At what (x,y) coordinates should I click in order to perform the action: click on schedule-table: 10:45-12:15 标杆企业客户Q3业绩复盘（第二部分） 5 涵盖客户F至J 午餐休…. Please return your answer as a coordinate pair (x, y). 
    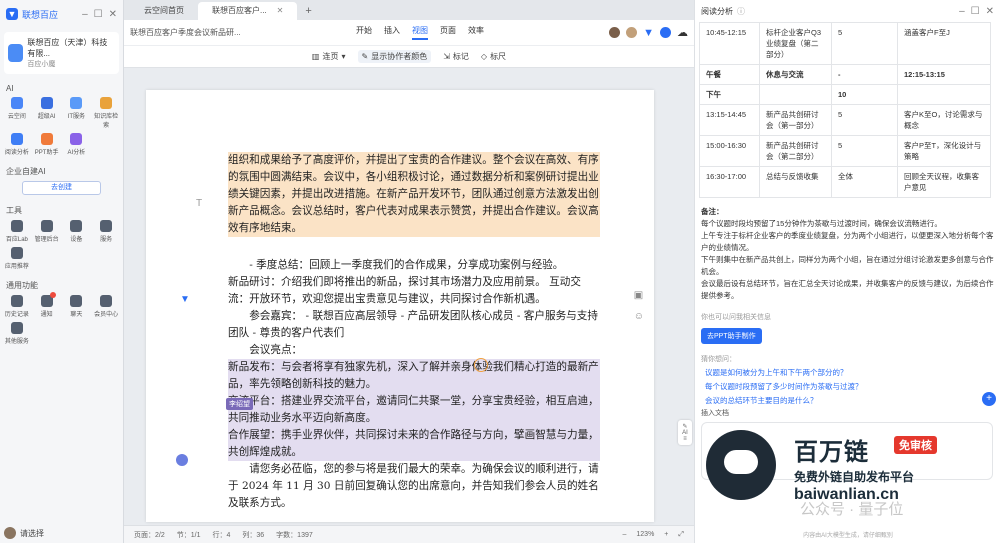
    Looking at the image, I should click on (845, 110).